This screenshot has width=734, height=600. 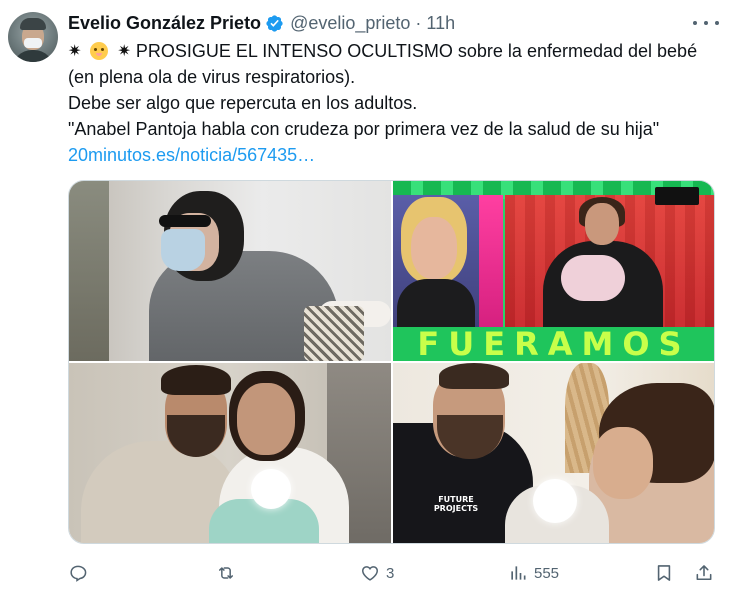 I want to click on like-icon, so click(x=370, y=573).